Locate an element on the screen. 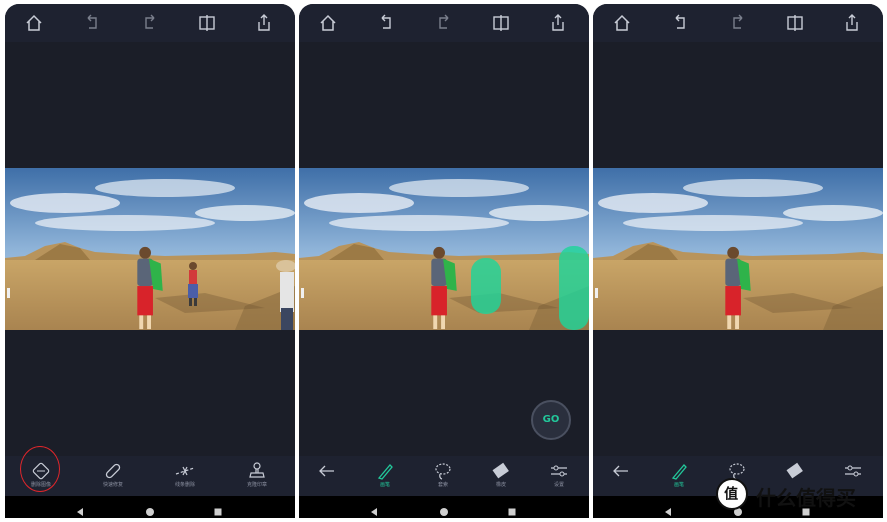 This screenshot has height=522, width=887. smzdm-logo: 值 is located at coordinates (732, 494).